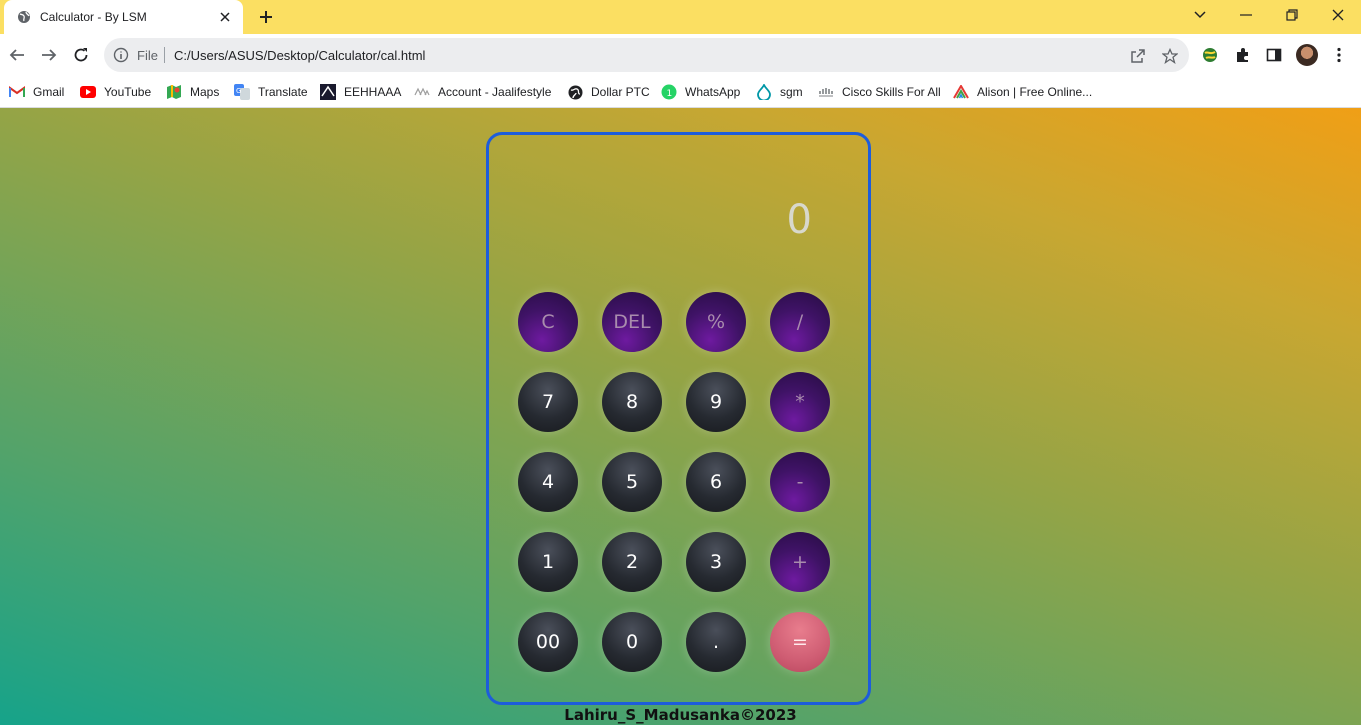  Describe the element at coordinates (800, 322) in the screenshot. I see `divide-button: /` at that location.